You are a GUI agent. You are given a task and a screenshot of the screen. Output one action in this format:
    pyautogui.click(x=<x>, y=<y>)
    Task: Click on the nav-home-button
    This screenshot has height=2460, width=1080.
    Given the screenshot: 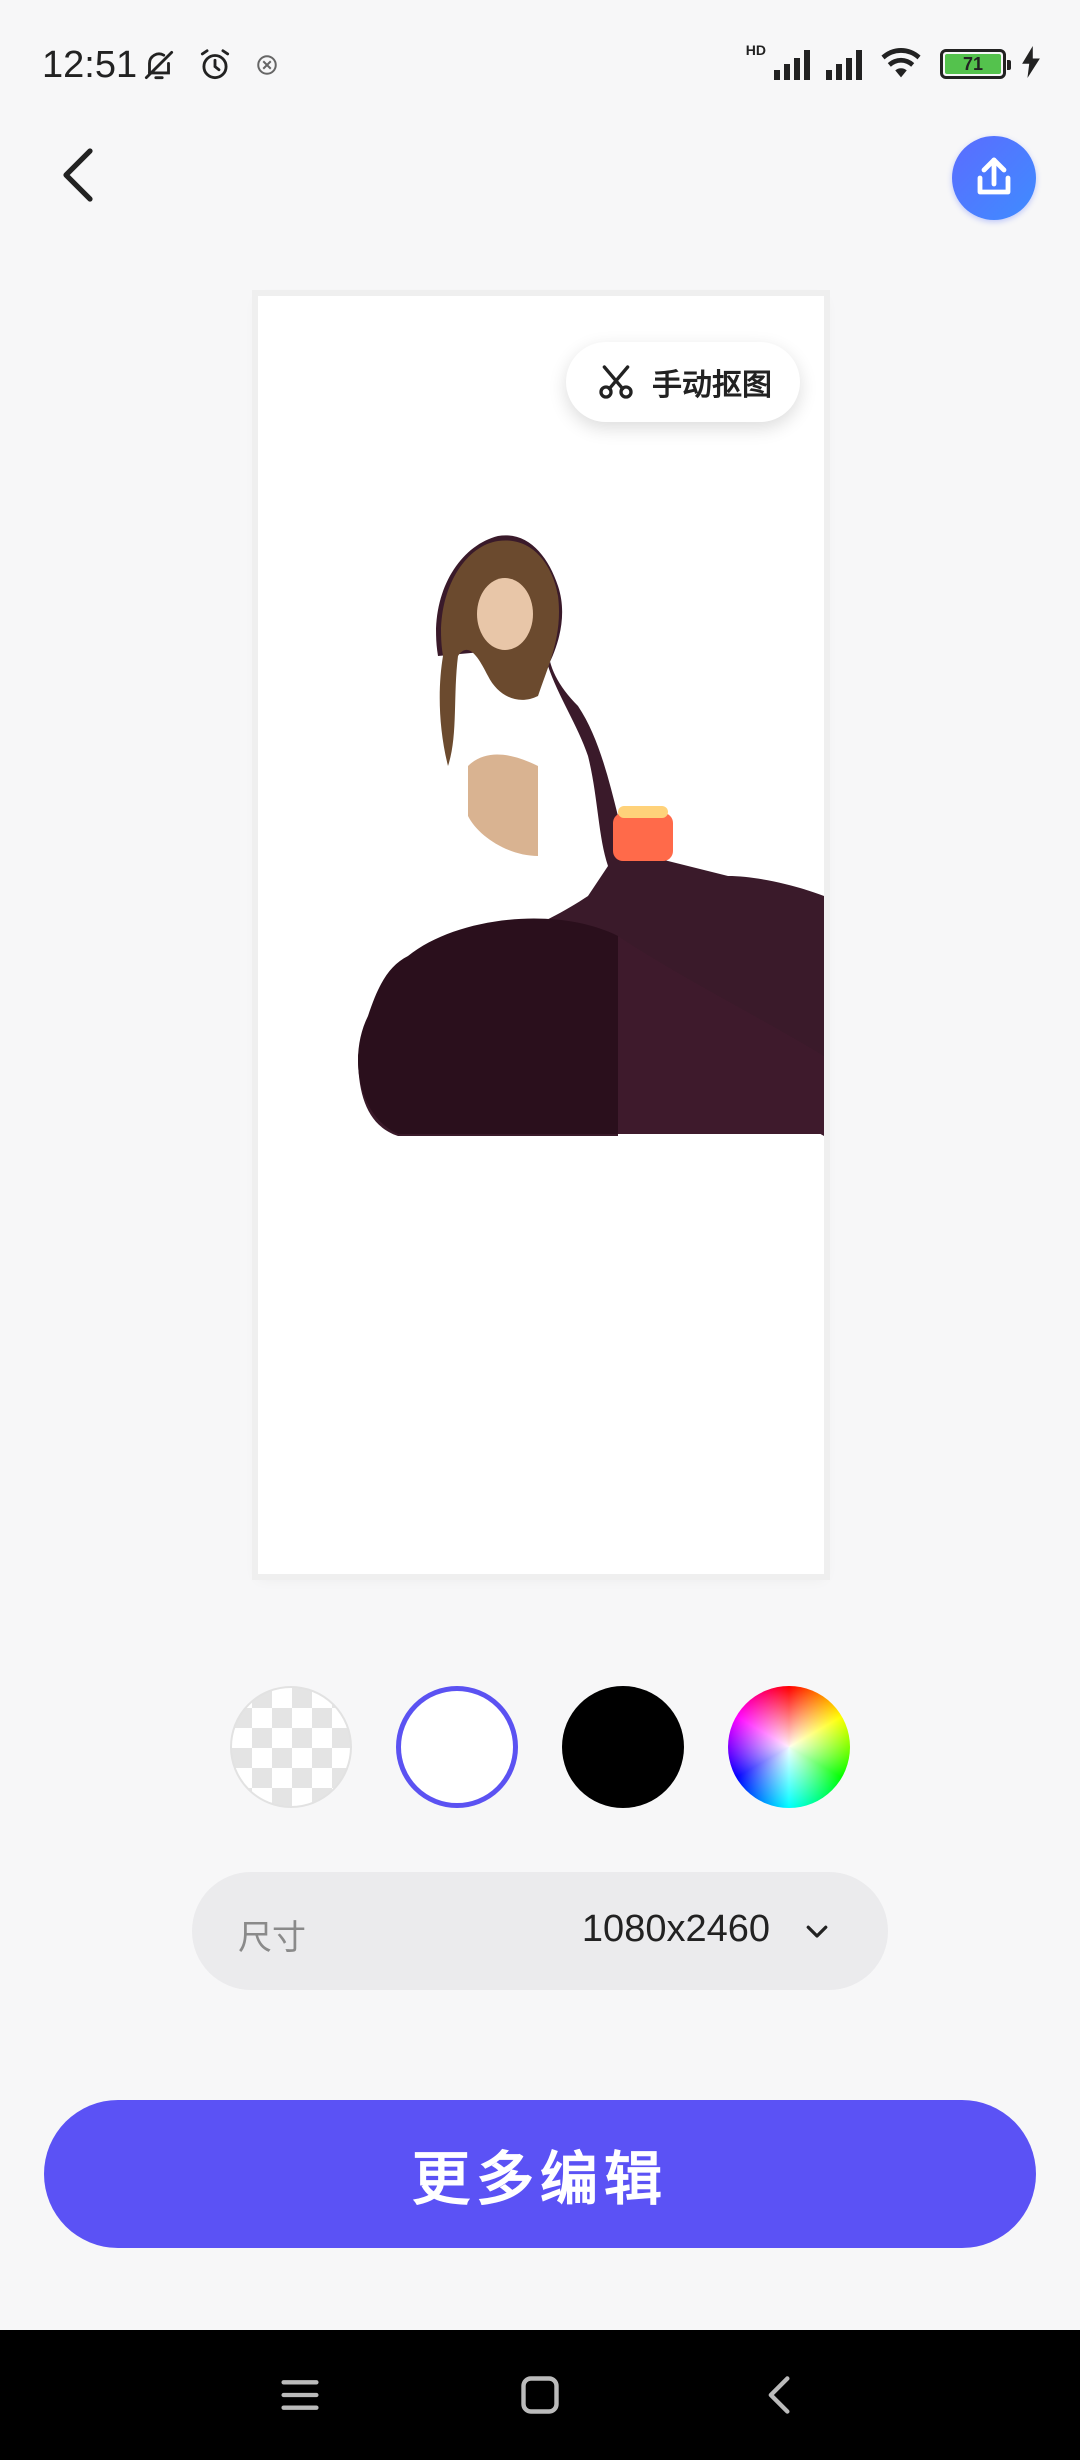 What is the action you would take?
    pyautogui.click(x=540, y=2395)
    